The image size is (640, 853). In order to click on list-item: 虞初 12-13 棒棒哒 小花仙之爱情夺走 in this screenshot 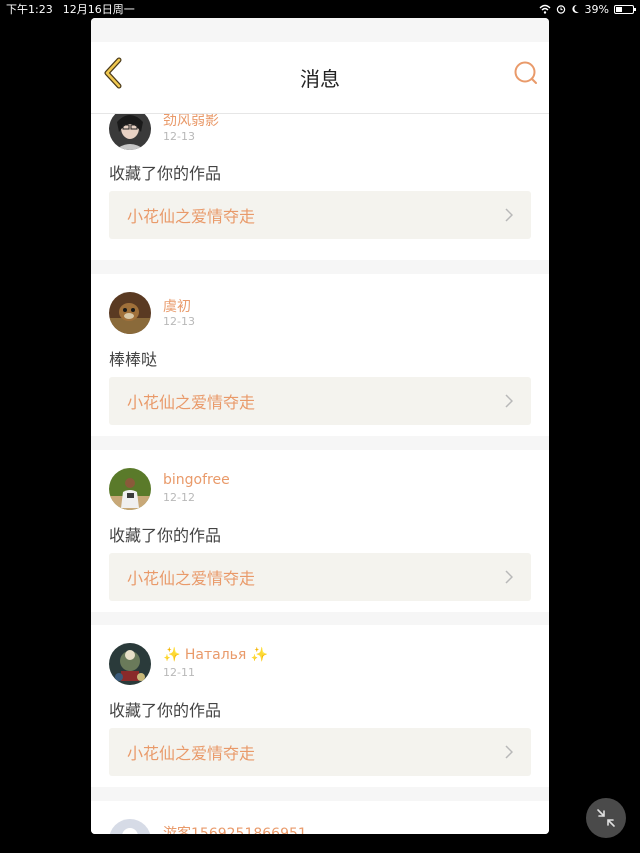, I will do `click(320, 355)`.